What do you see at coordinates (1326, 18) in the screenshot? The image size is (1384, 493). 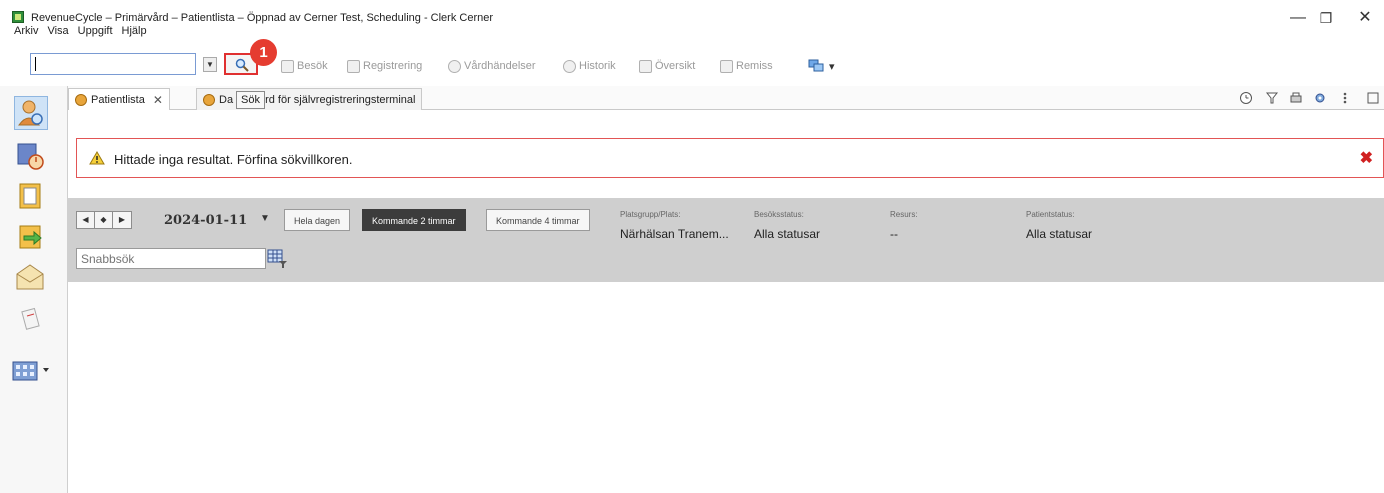 I see `maximize-button: ❐` at bounding box center [1326, 18].